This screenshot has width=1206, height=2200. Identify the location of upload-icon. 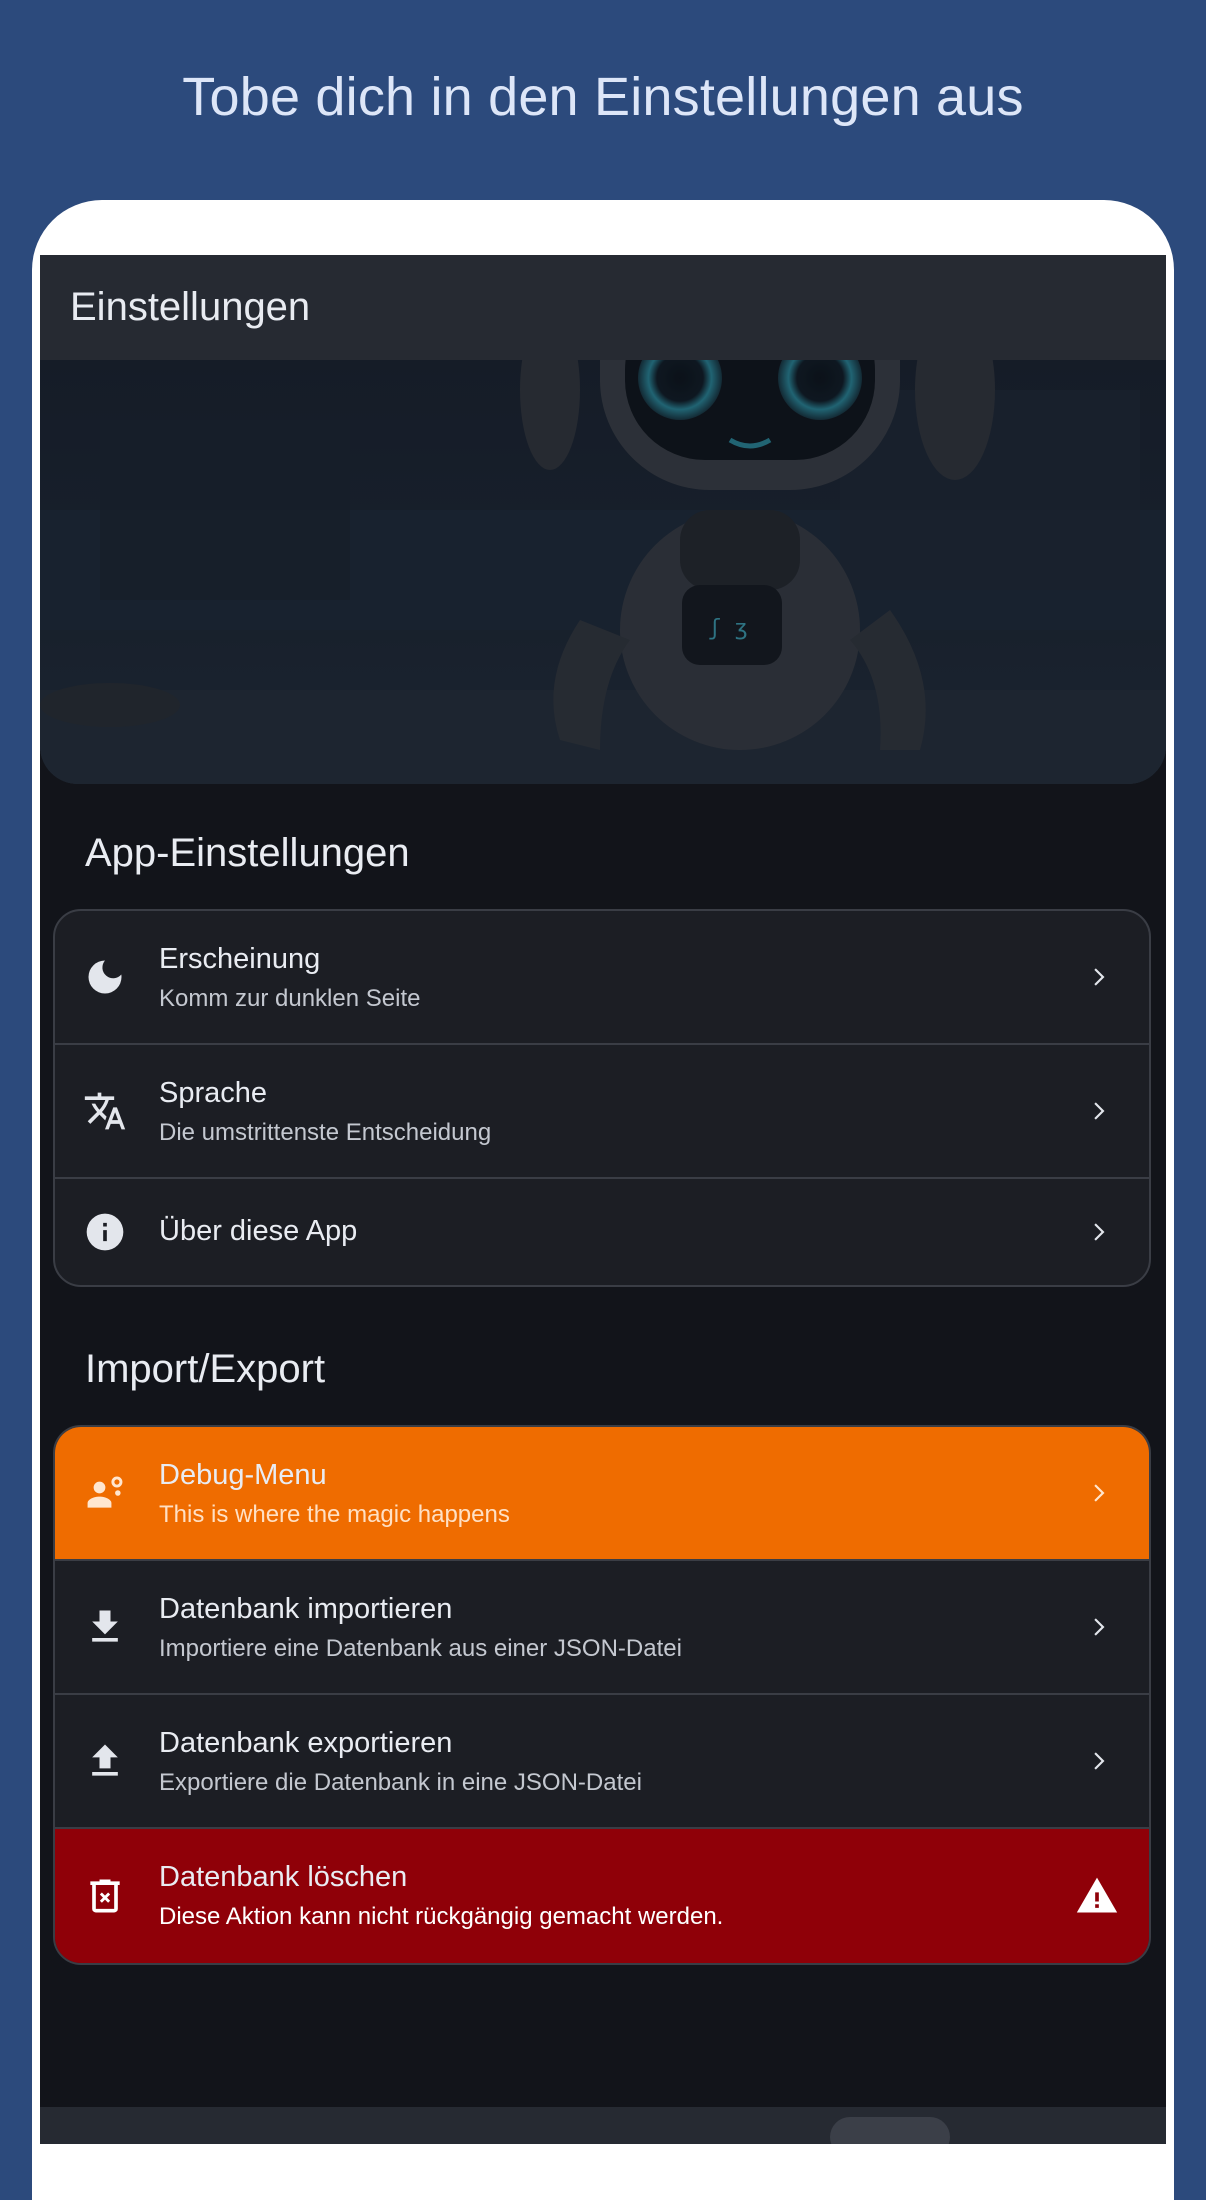
(105, 1760).